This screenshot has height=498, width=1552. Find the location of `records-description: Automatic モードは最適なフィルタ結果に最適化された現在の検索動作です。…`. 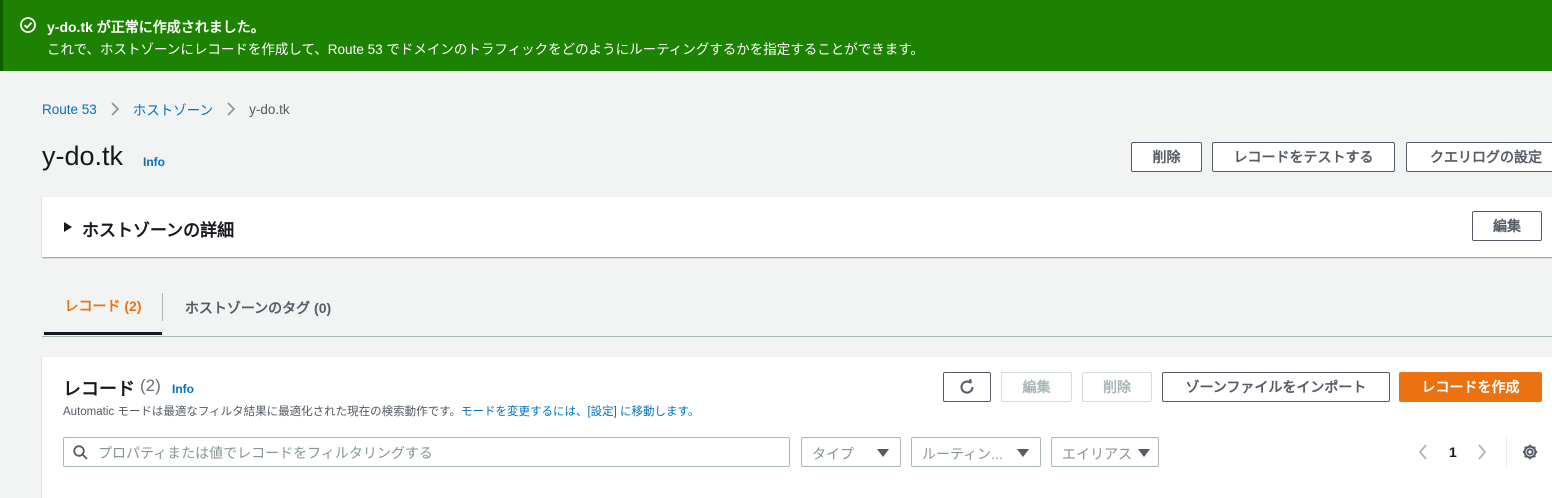

records-description: Automatic モードは最適なフィルタ結果に最適化された現在の検索動作です。… is located at coordinates (381, 411).